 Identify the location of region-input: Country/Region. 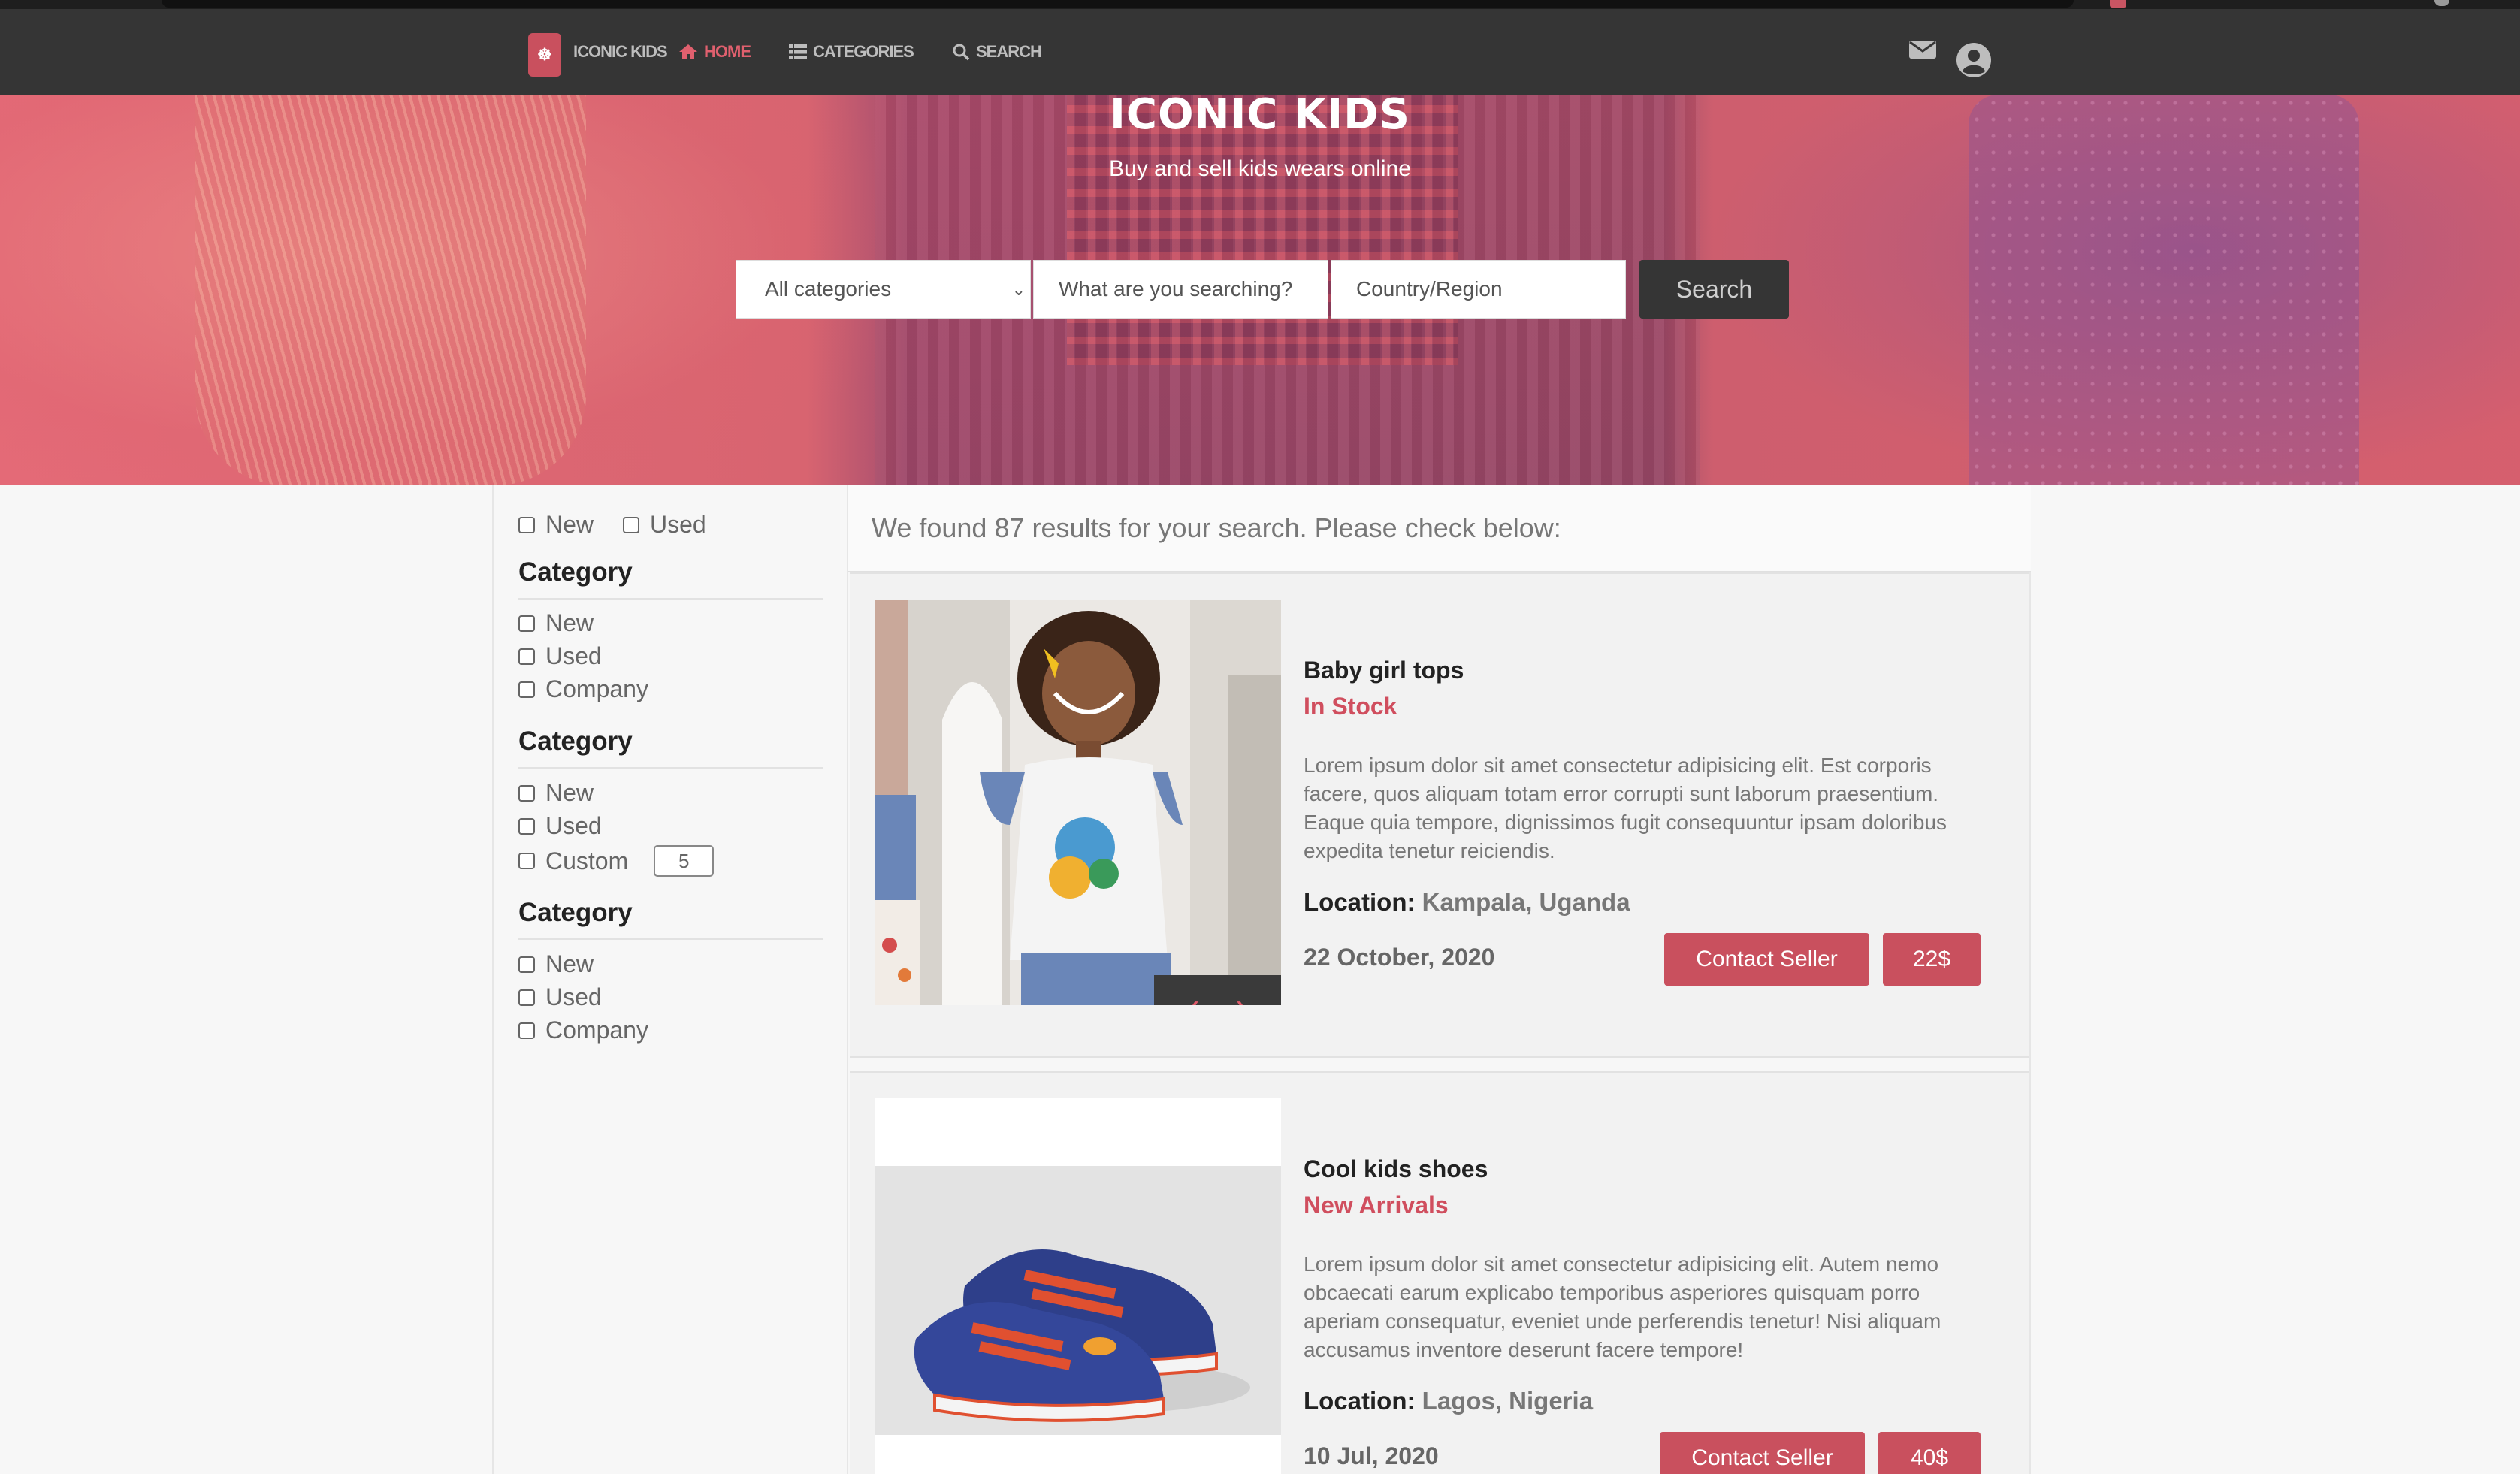
(1478, 289).